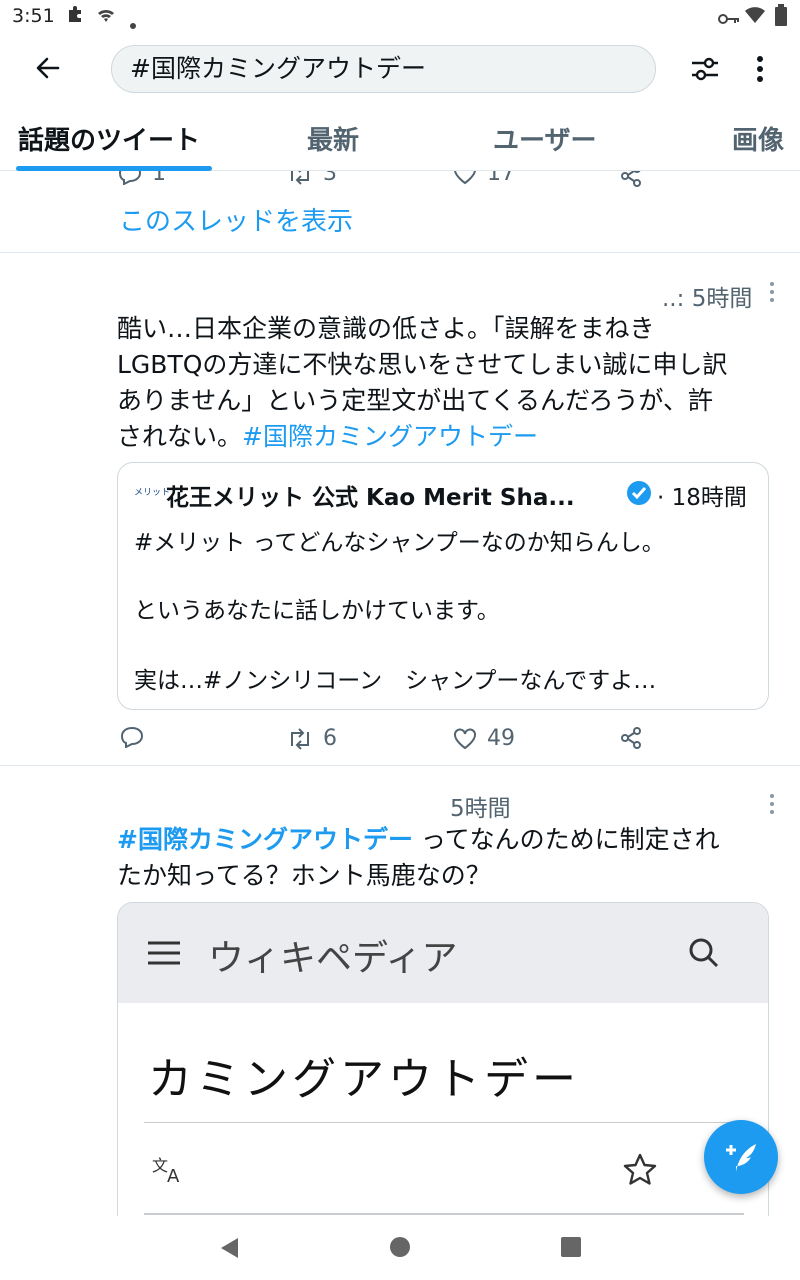 The width and height of the screenshot is (800, 1280). What do you see at coordinates (333, 138) in the screenshot?
I see `tab-latest: 最新` at bounding box center [333, 138].